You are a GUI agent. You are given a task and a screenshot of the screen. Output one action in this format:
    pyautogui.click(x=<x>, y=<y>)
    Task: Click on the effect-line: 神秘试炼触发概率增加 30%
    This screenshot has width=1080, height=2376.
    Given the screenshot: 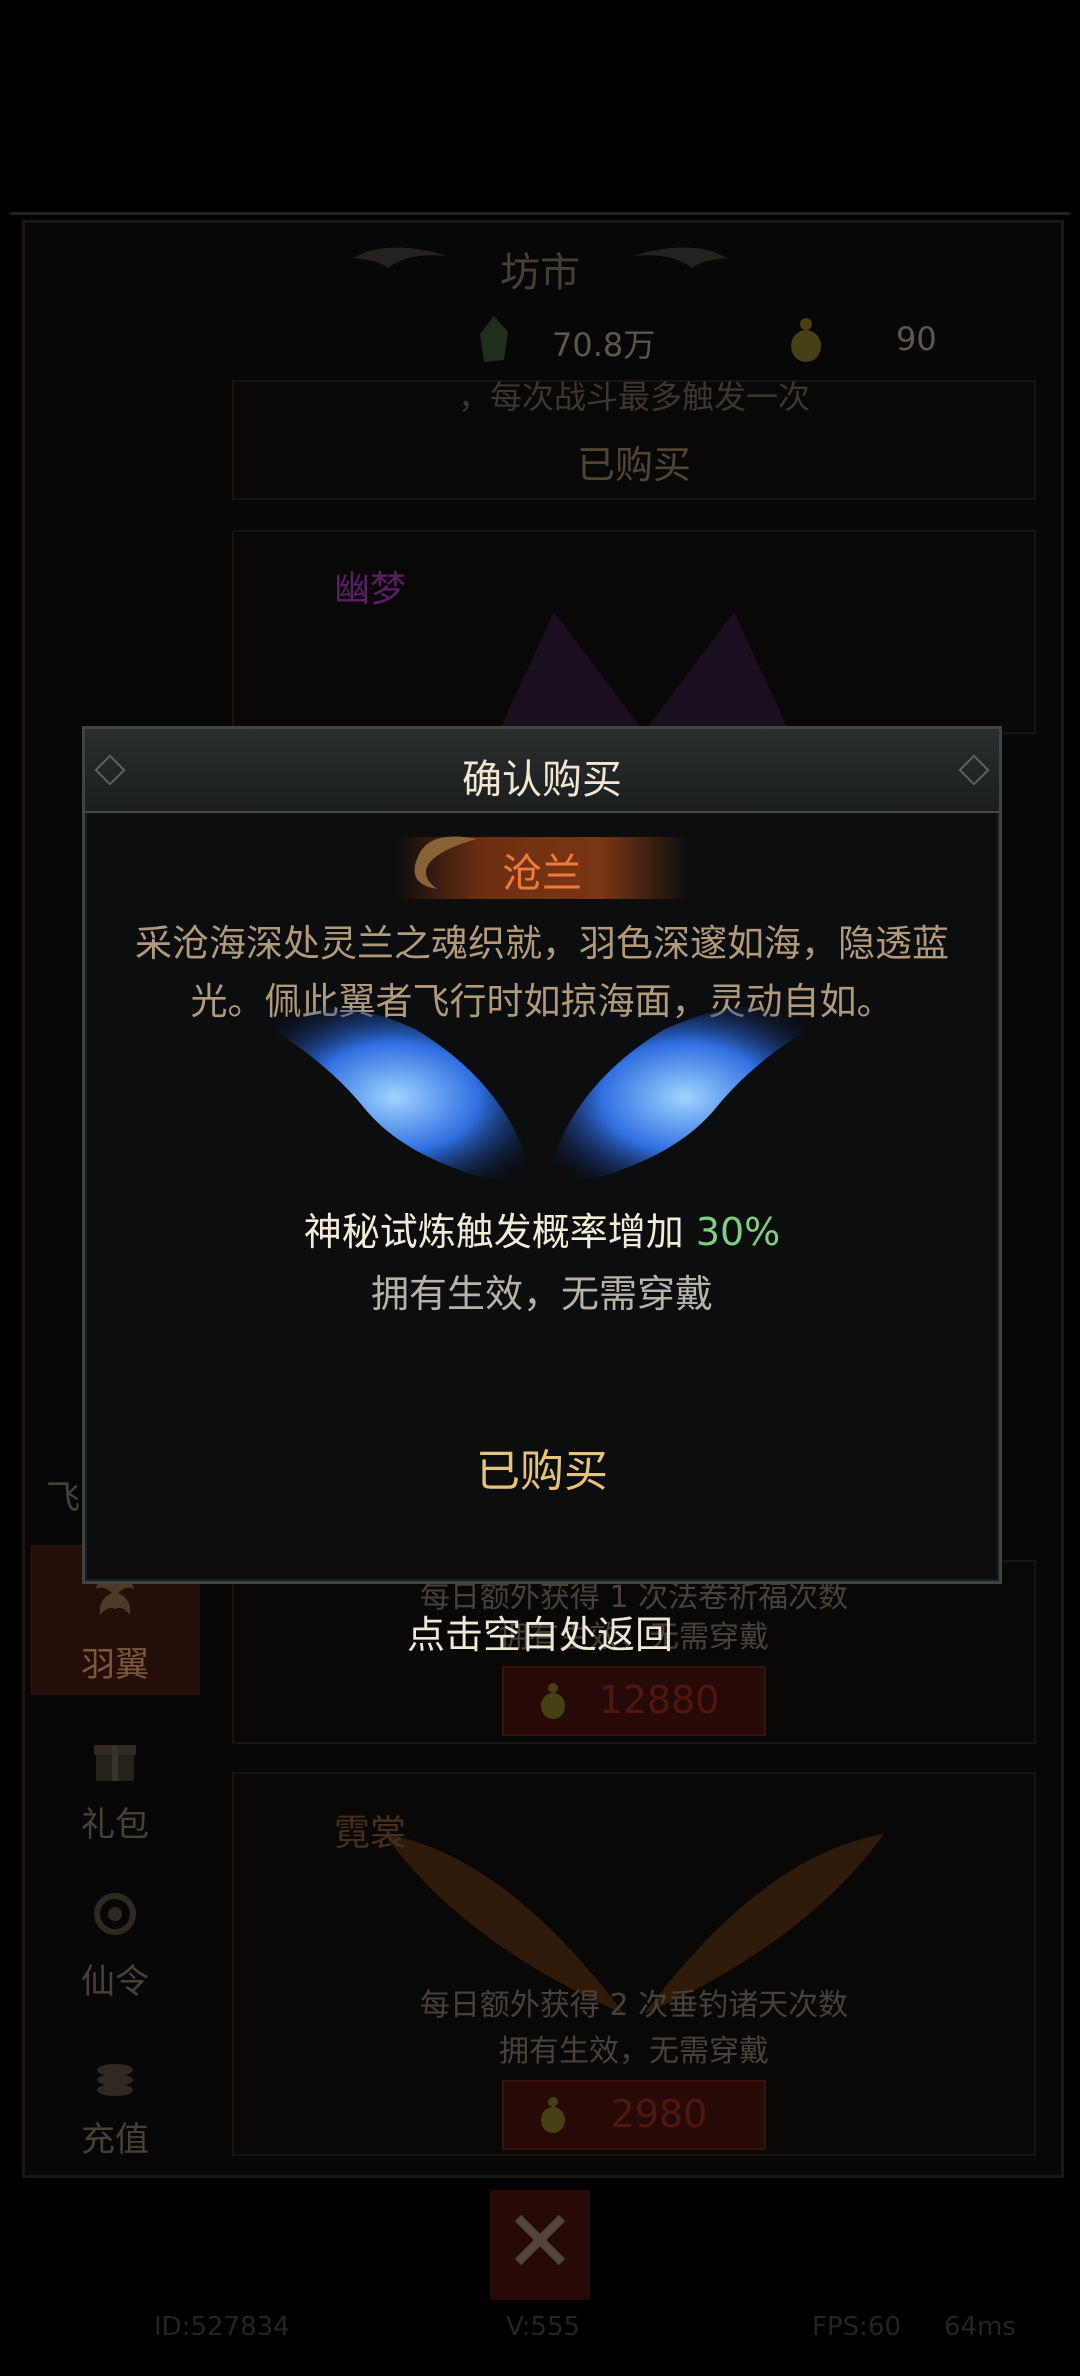 What is the action you would take?
    pyautogui.click(x=542, y=1228)
    